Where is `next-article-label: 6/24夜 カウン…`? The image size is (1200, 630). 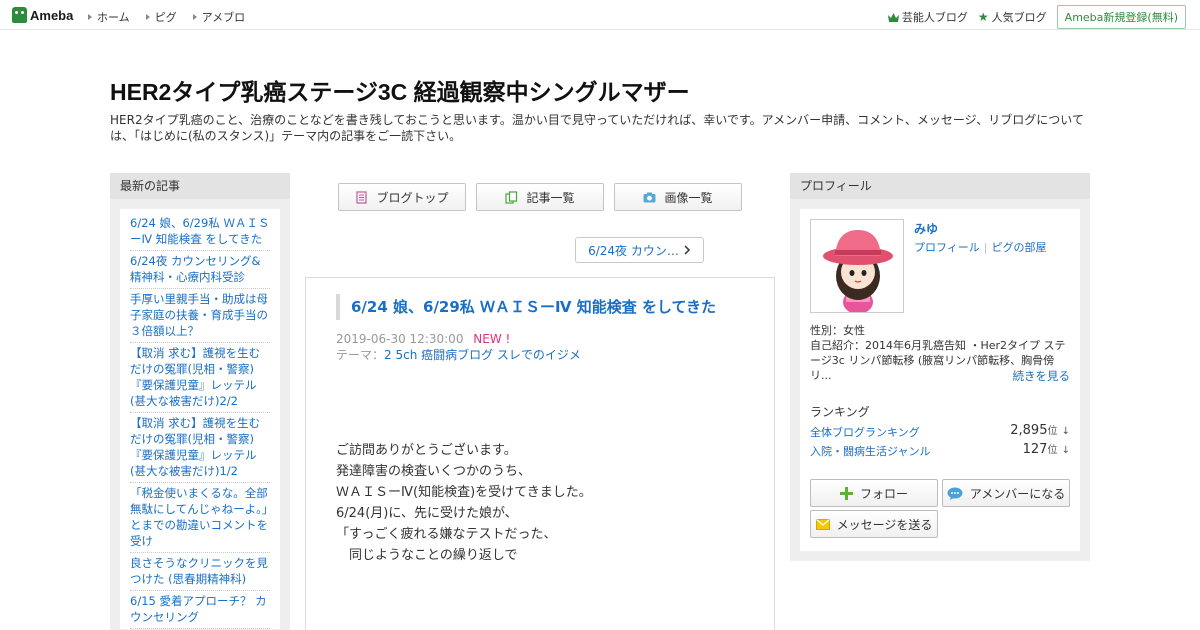 next-article-label: 6/24夜 カウン… is located at coordinates (633, 250).